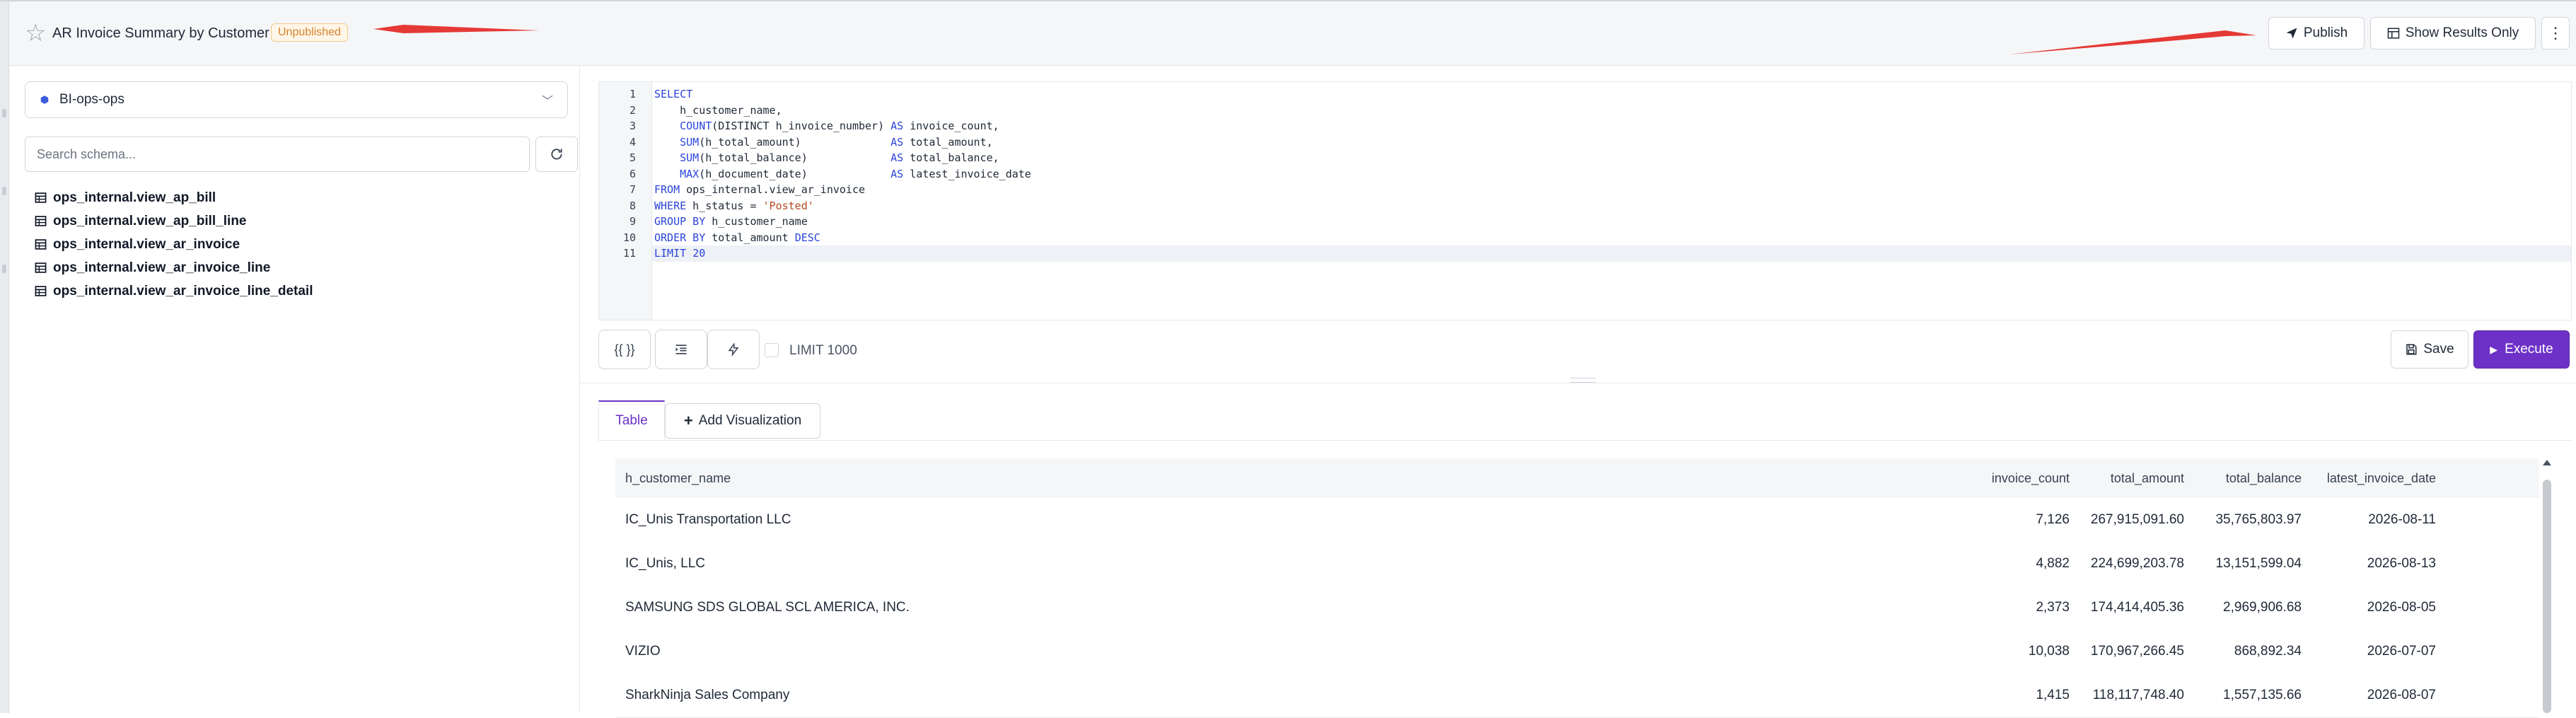  What do you see at coordinates (632, 189) in the screenshot?
I see `line-number: 7` at bounding box center [632, 189].